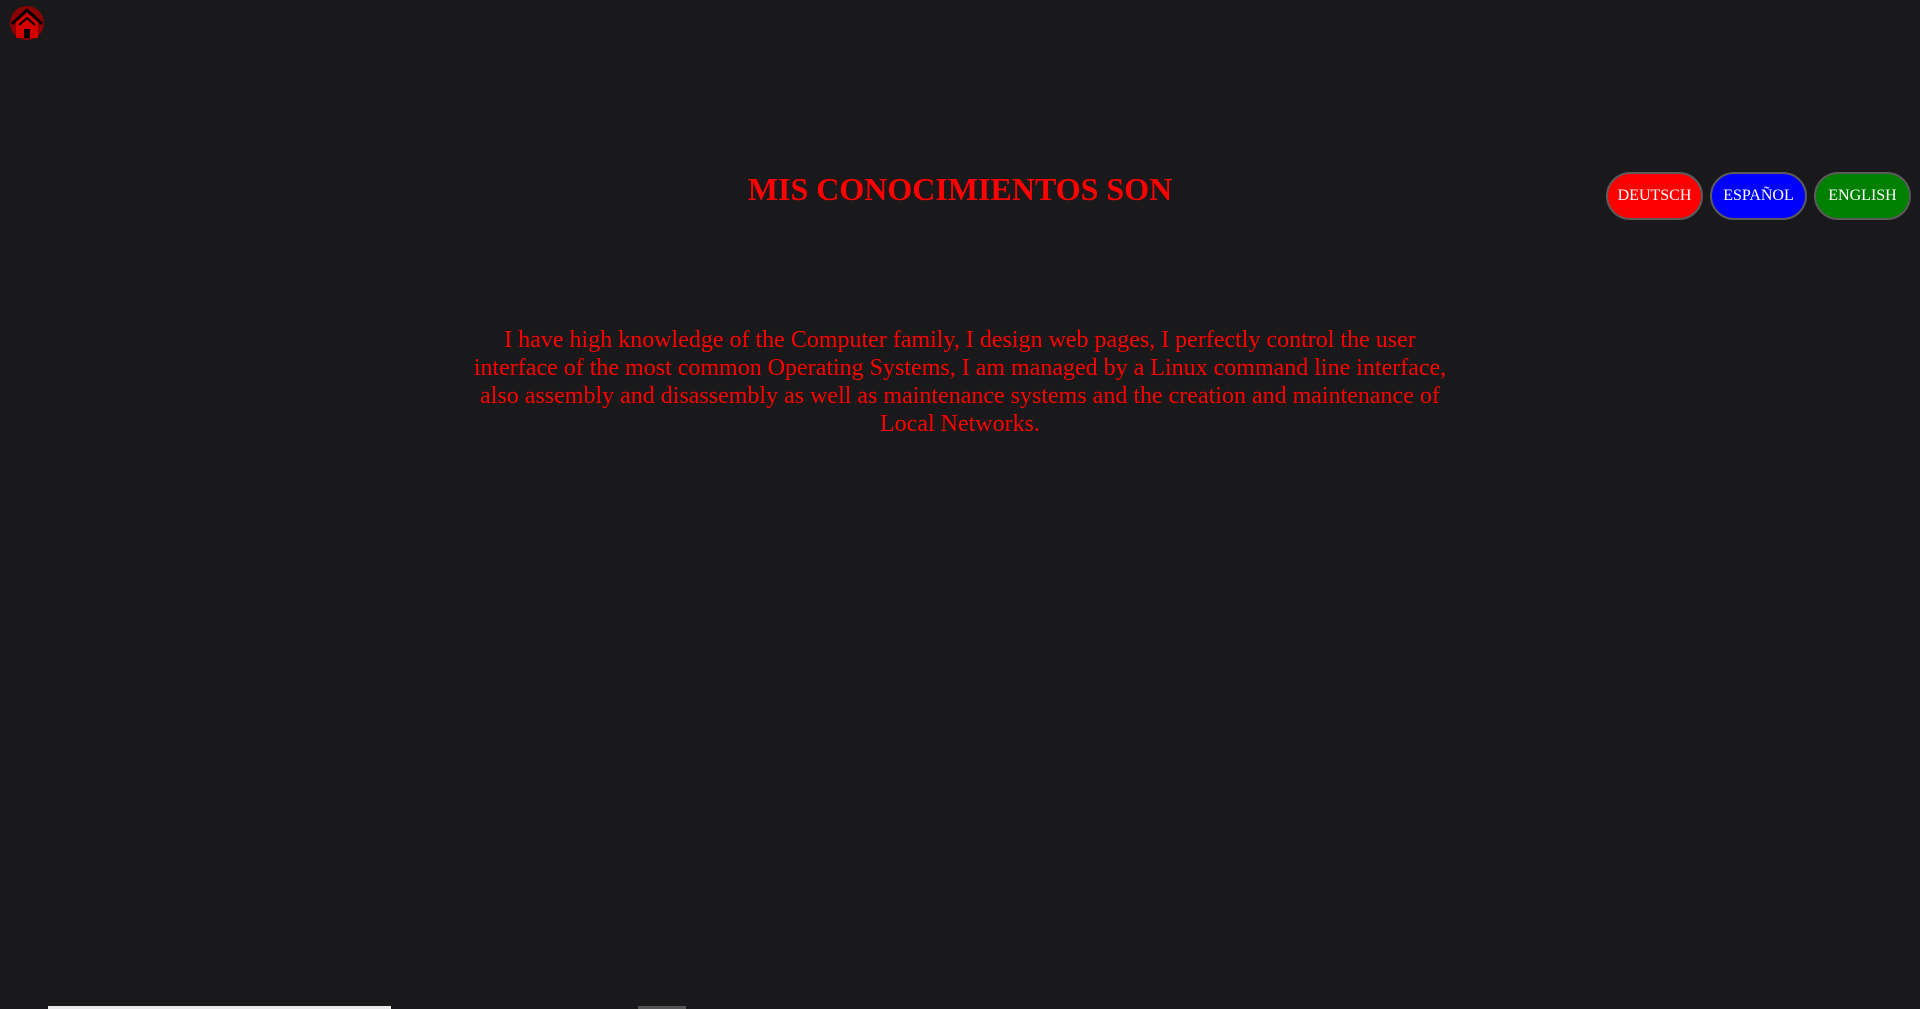 The width and height of the screenshot is (1920, 1009). What do you see at coordinates (1654, 196) in the screenshot?
I see `deutsch-button: DEUTSCH` at bounding box center [1654, 196].